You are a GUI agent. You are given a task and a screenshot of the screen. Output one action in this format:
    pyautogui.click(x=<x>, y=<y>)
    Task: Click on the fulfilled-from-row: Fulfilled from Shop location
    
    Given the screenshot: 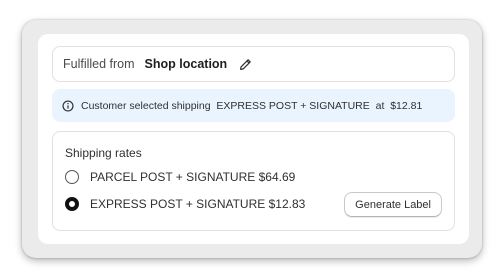 What is the action you would take?
    pyautogui.click(x=253, y=64)
    